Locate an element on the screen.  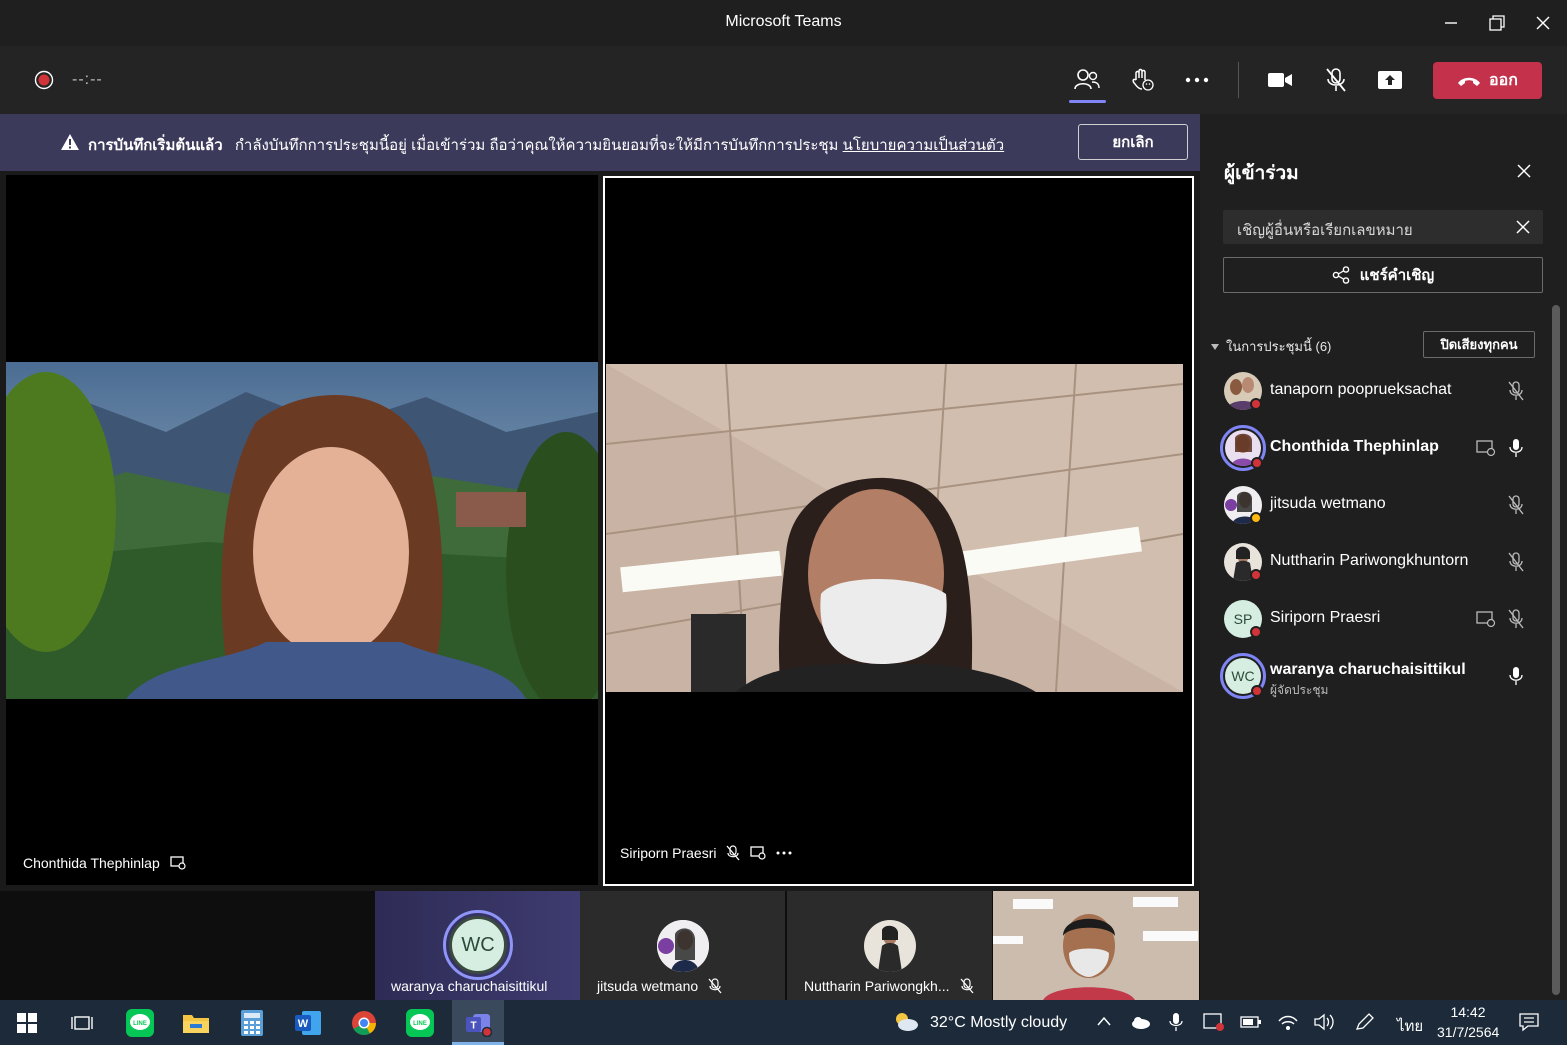
leave-button: ออก is located at coordinates (1487, 80).